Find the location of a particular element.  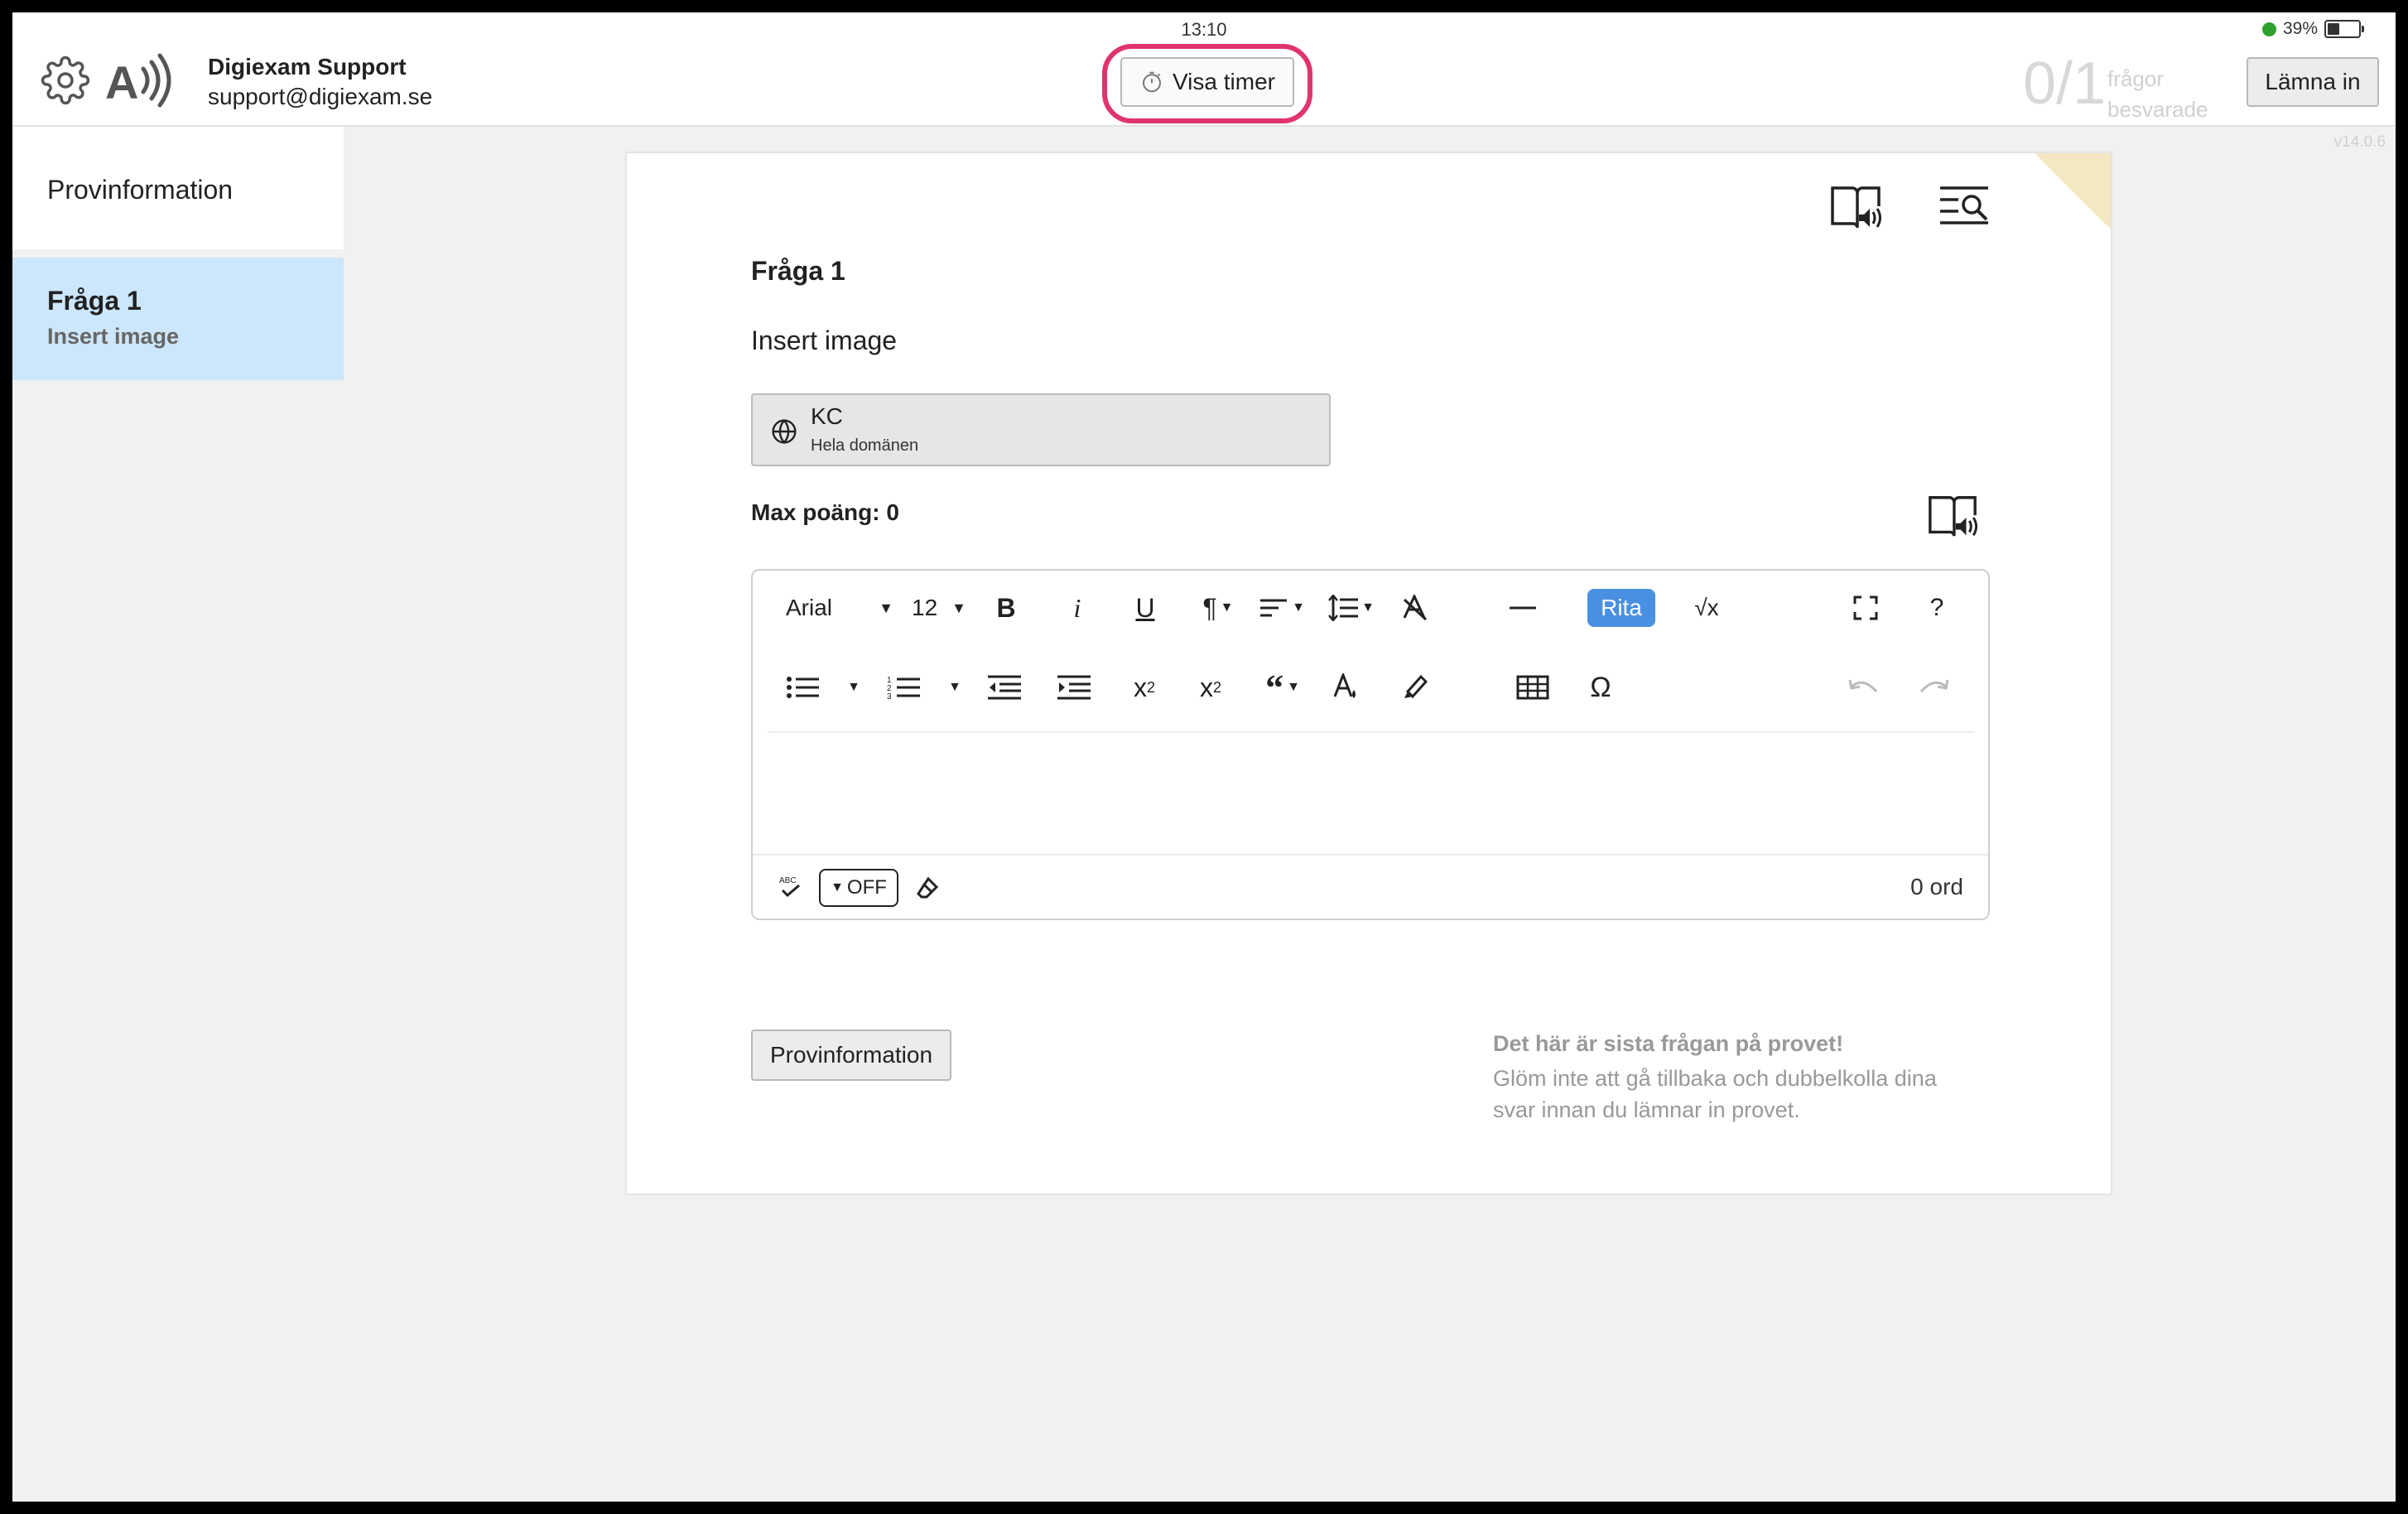

question-text: Insert image is located at coordinates (825, 340).